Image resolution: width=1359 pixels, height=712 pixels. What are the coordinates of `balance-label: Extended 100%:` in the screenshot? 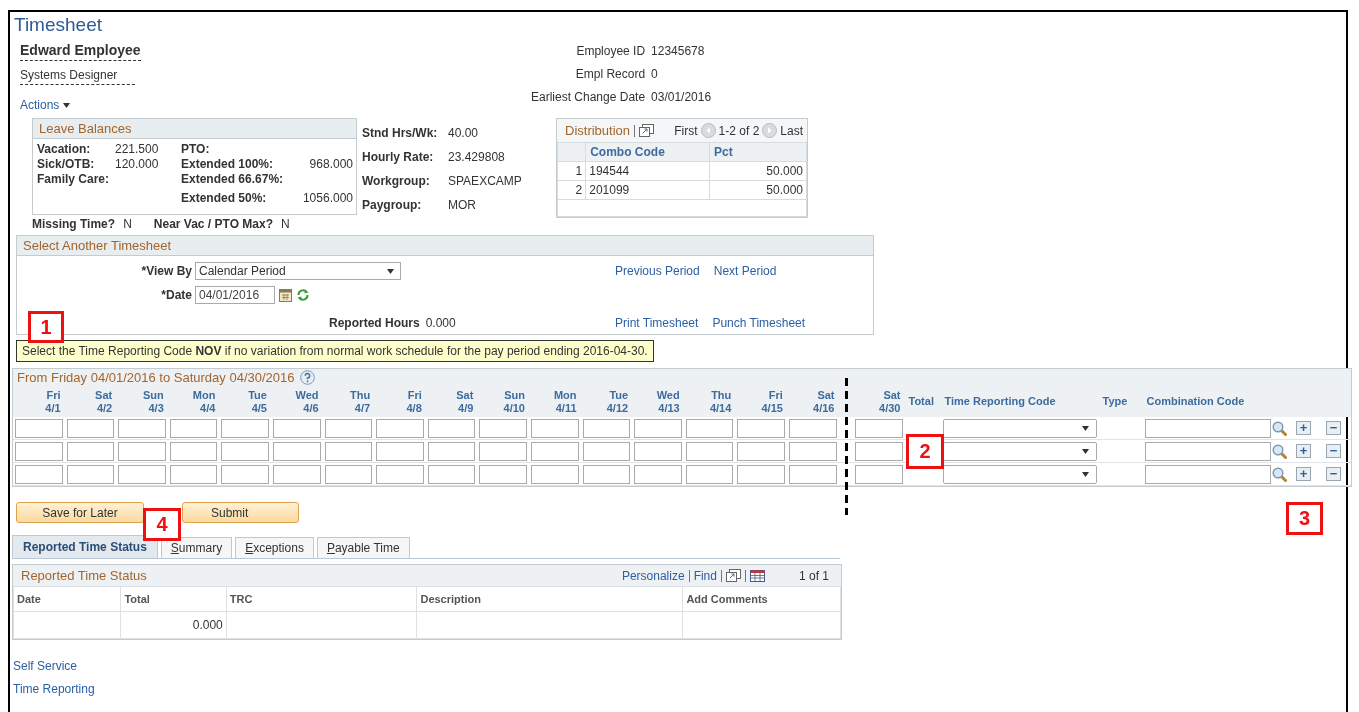 It's located at (228, 164).